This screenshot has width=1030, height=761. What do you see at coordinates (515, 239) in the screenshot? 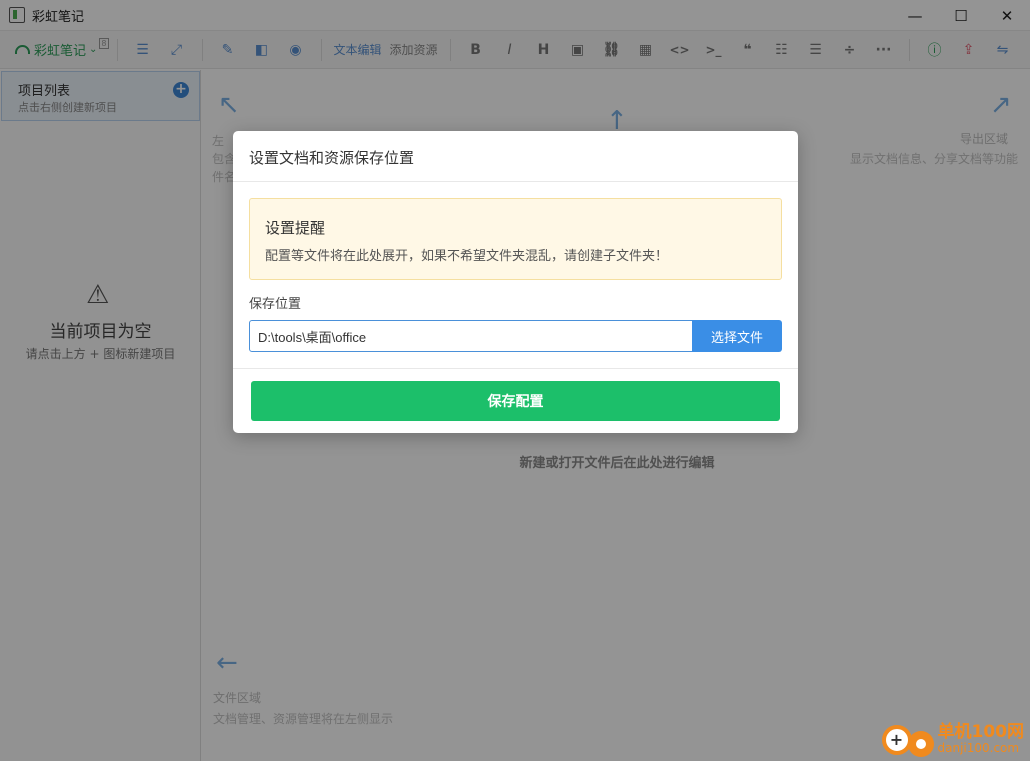
I see `notice-box: 设置提醒 配置等文件将在此处展开，如果不希望文件夹混乱，请创建子文件夹！` at bounding box center [515, 239].